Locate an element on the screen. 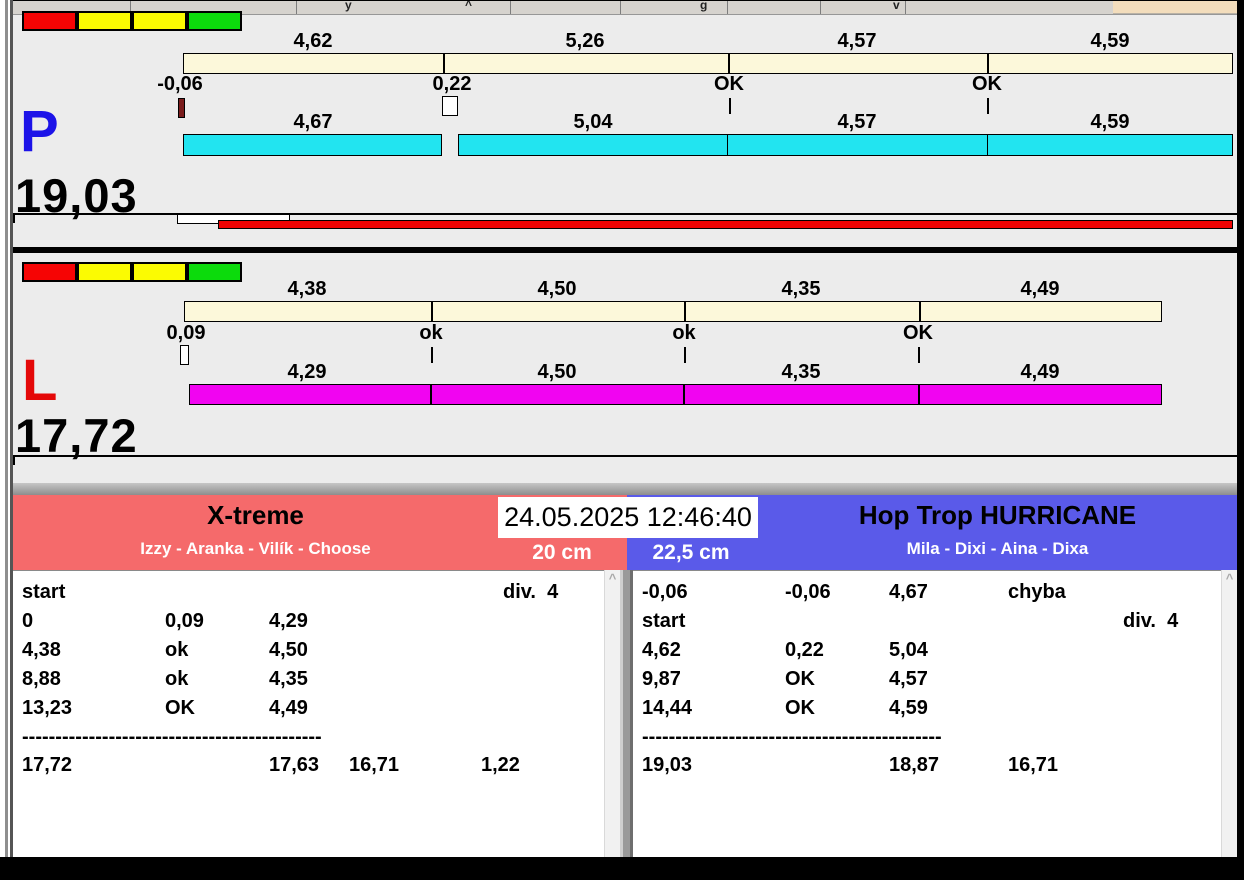 The image size is (1244, 880). cell-dog-time: 4,50 is located at coordinates (288, 650).